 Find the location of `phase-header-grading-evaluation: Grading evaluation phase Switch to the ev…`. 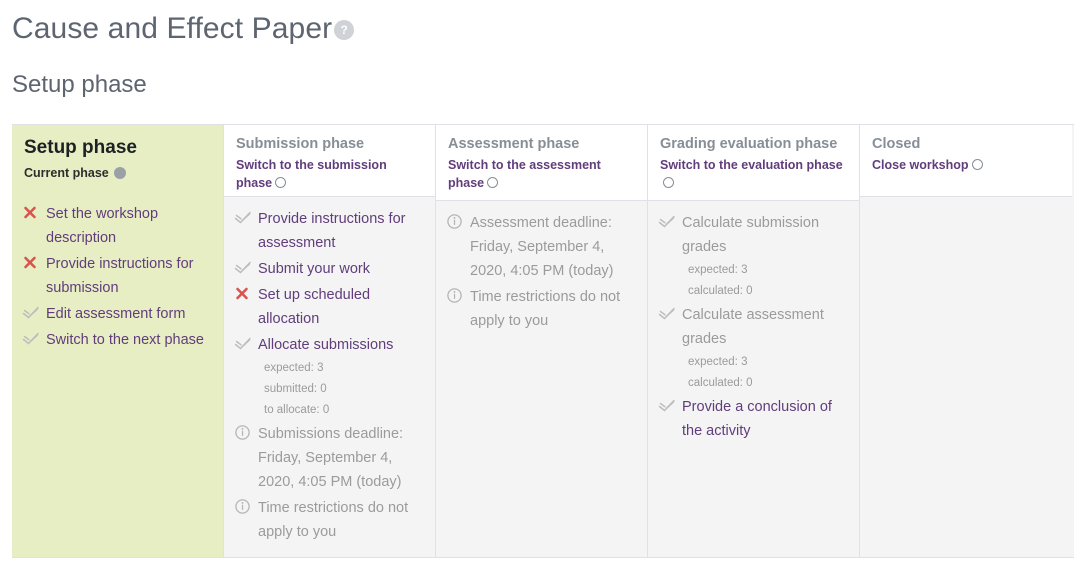

phase-header-grading-evaluation: Grading evaluation phase Switch to the ev… is located at coordinates (753, 163).